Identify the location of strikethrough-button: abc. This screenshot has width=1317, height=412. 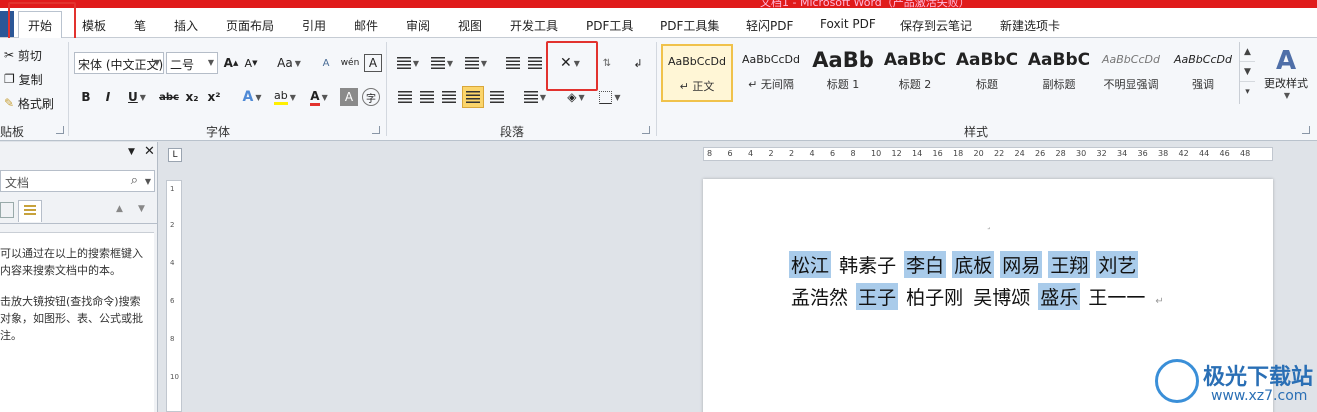
(169, 97).